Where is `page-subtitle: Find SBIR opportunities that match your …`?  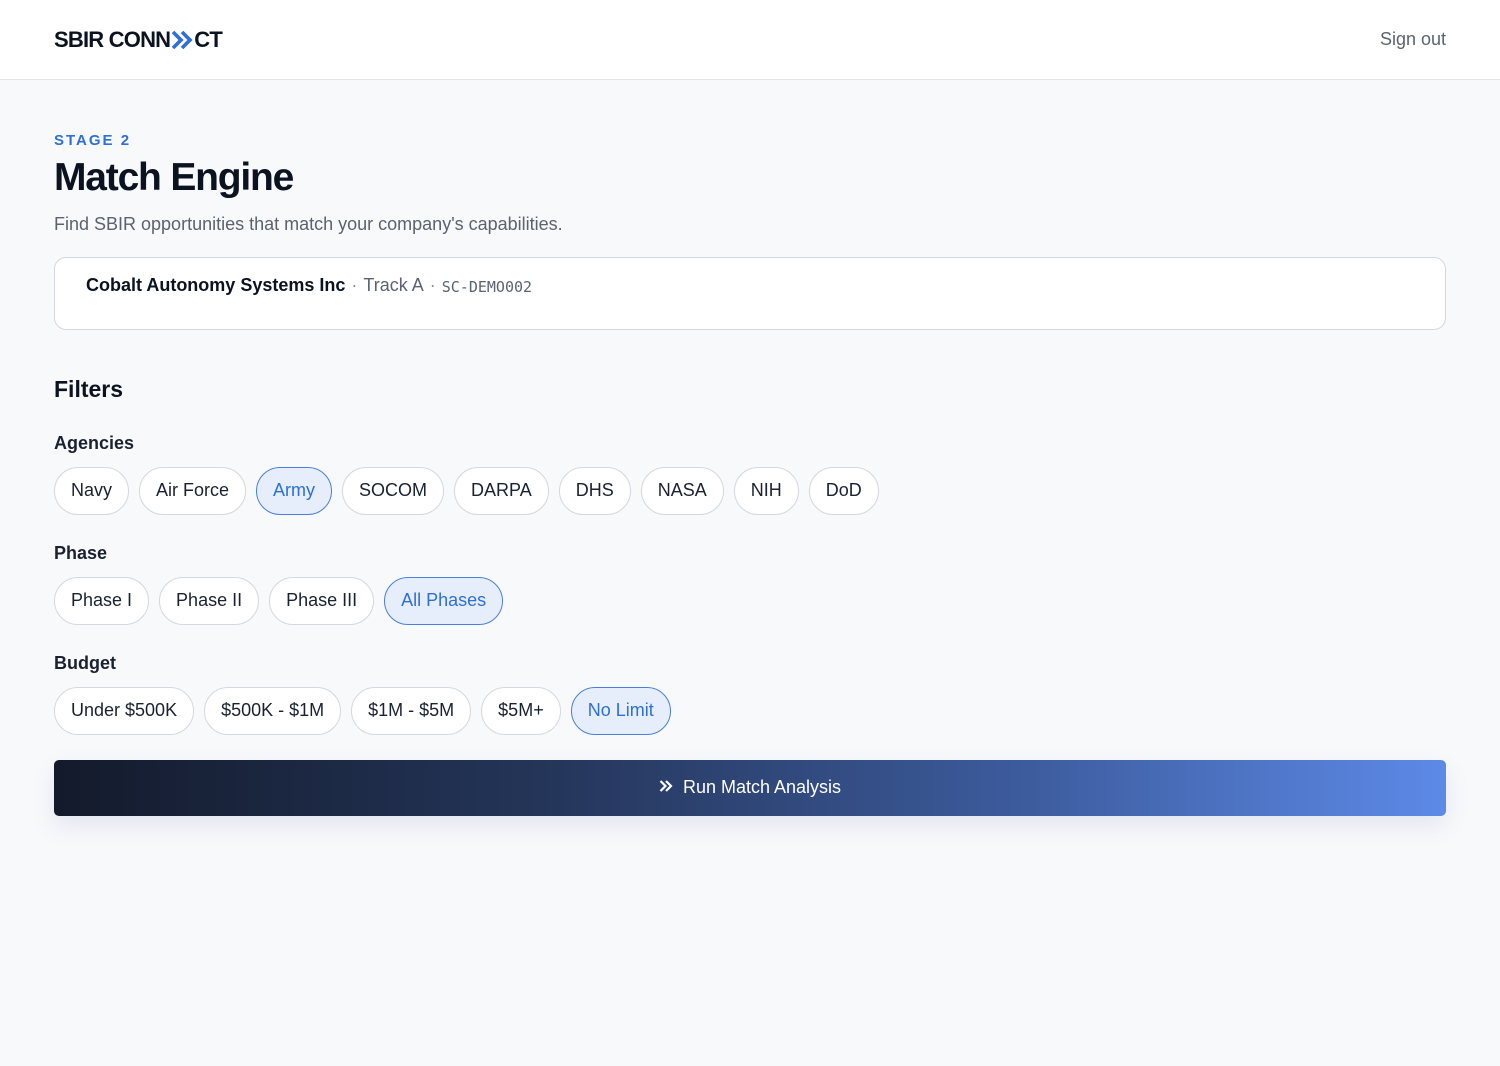 page-subtitle: Find SBIR opportunities that match your … is located at coordinates (308, 223).